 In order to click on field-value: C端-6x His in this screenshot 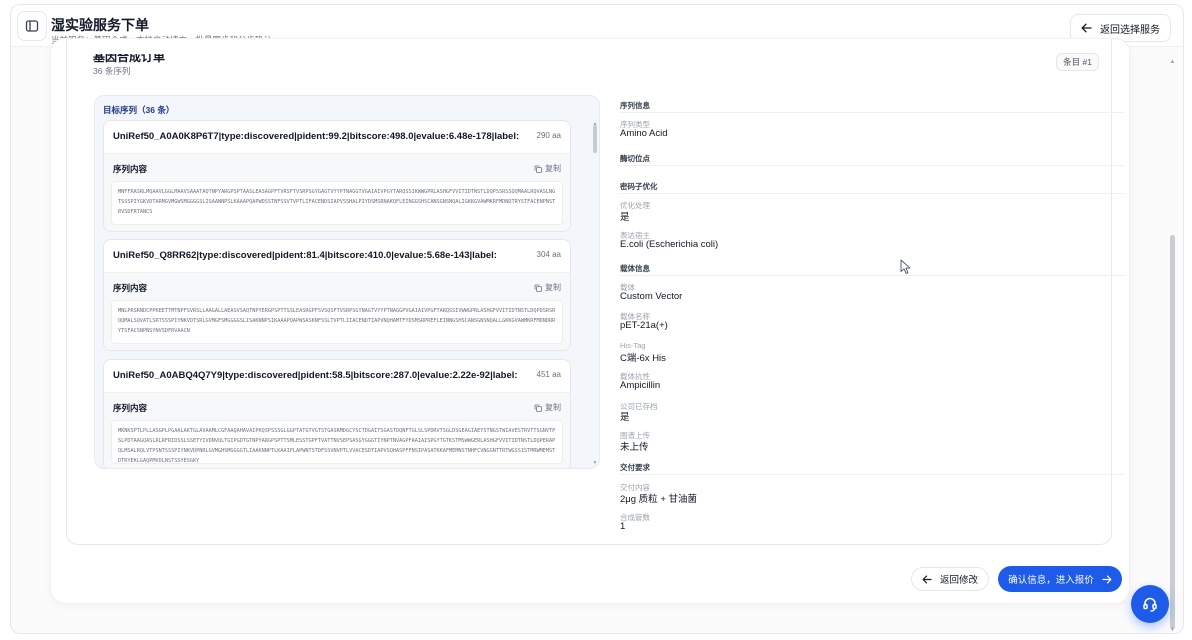, I will do `click(643, 358)`.